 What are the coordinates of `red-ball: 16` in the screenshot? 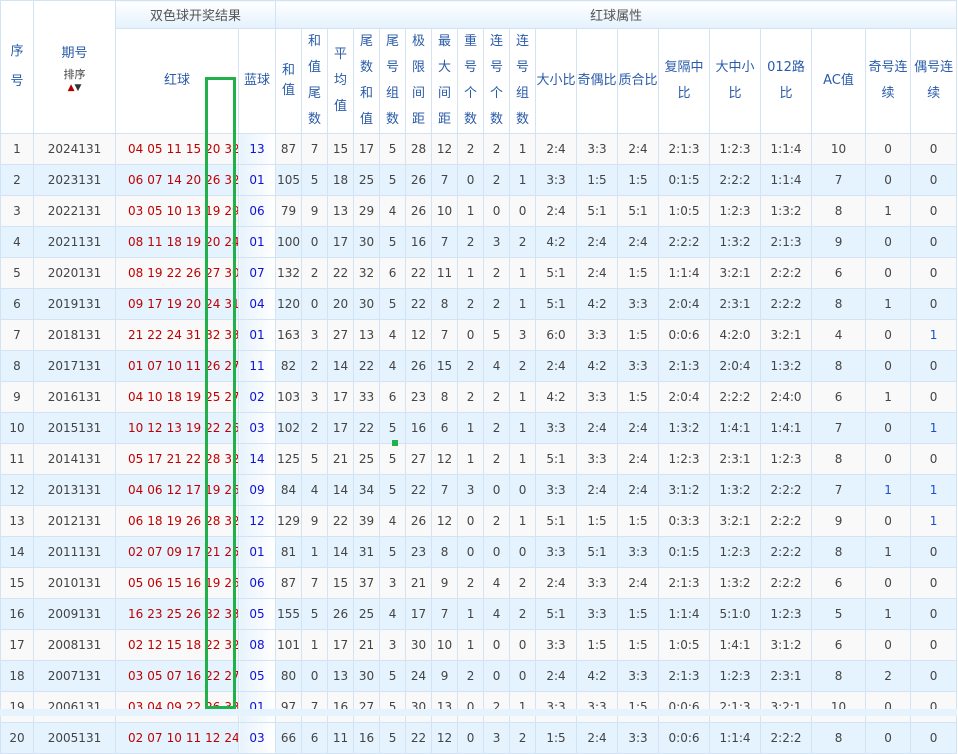 It's located at (193, 583).